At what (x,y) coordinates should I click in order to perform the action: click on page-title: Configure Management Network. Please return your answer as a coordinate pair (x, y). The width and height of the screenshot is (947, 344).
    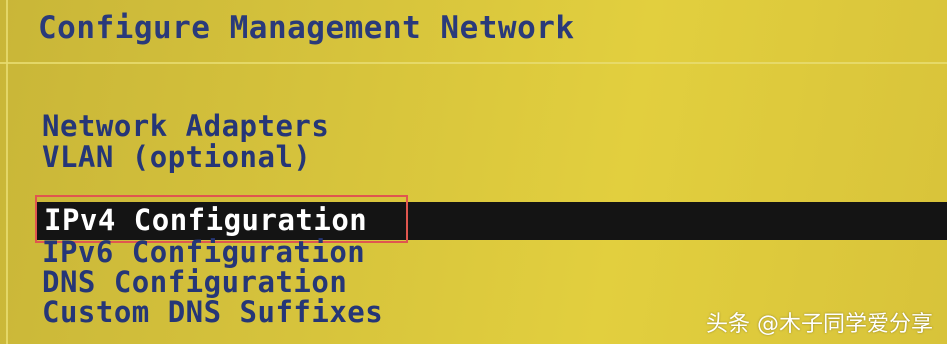
    Looking at the image, I should click on (306, 28).